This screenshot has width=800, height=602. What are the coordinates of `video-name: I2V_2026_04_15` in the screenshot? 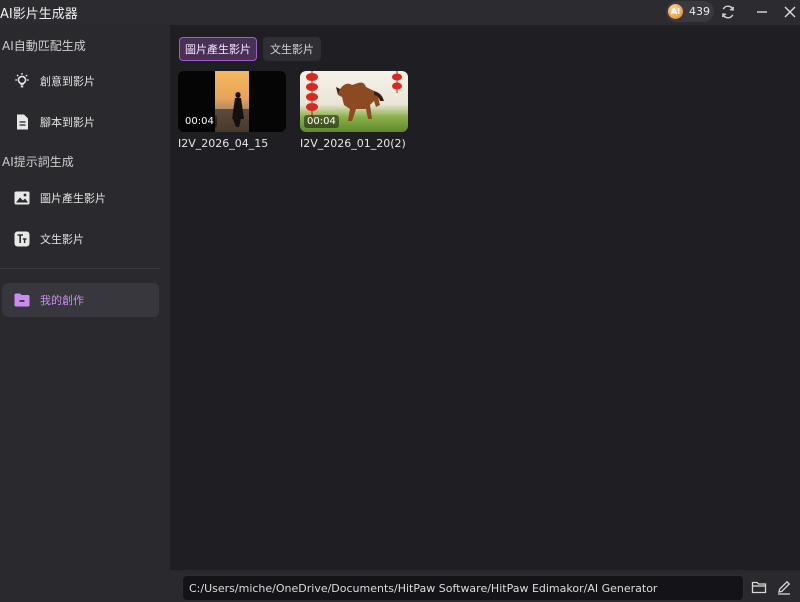 It's located at (223, 143).